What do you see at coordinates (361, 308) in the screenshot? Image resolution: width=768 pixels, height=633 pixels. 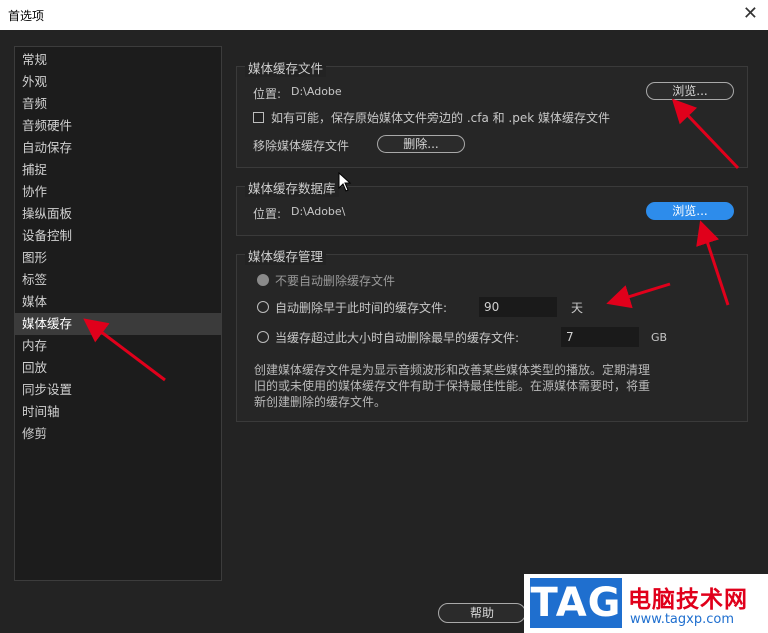 I see `radio-older-than-label: 自动删除早于此时间的缓存文件:` at bounding box center [361, 308].